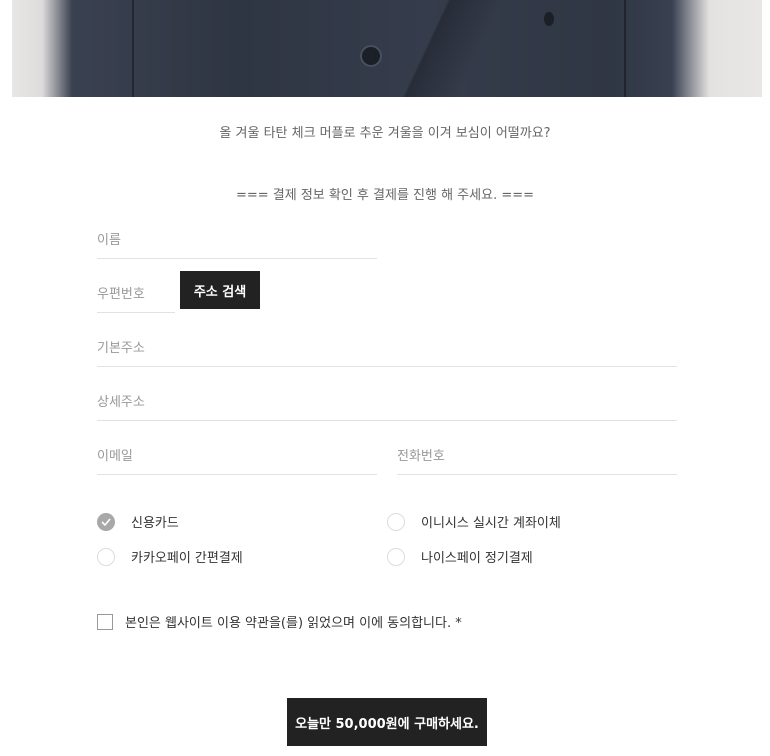 The width and height of the screenshot is (770, 756). What do you see at coordinates (220, 290) in the screenshot?
I see `address-search-button: 주소 검색` at bounding box center [220, 290].